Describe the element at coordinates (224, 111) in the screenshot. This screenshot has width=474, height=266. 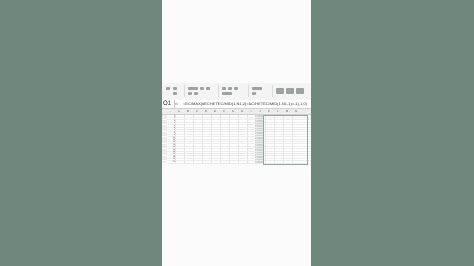
I see `column-header: F` at that location.